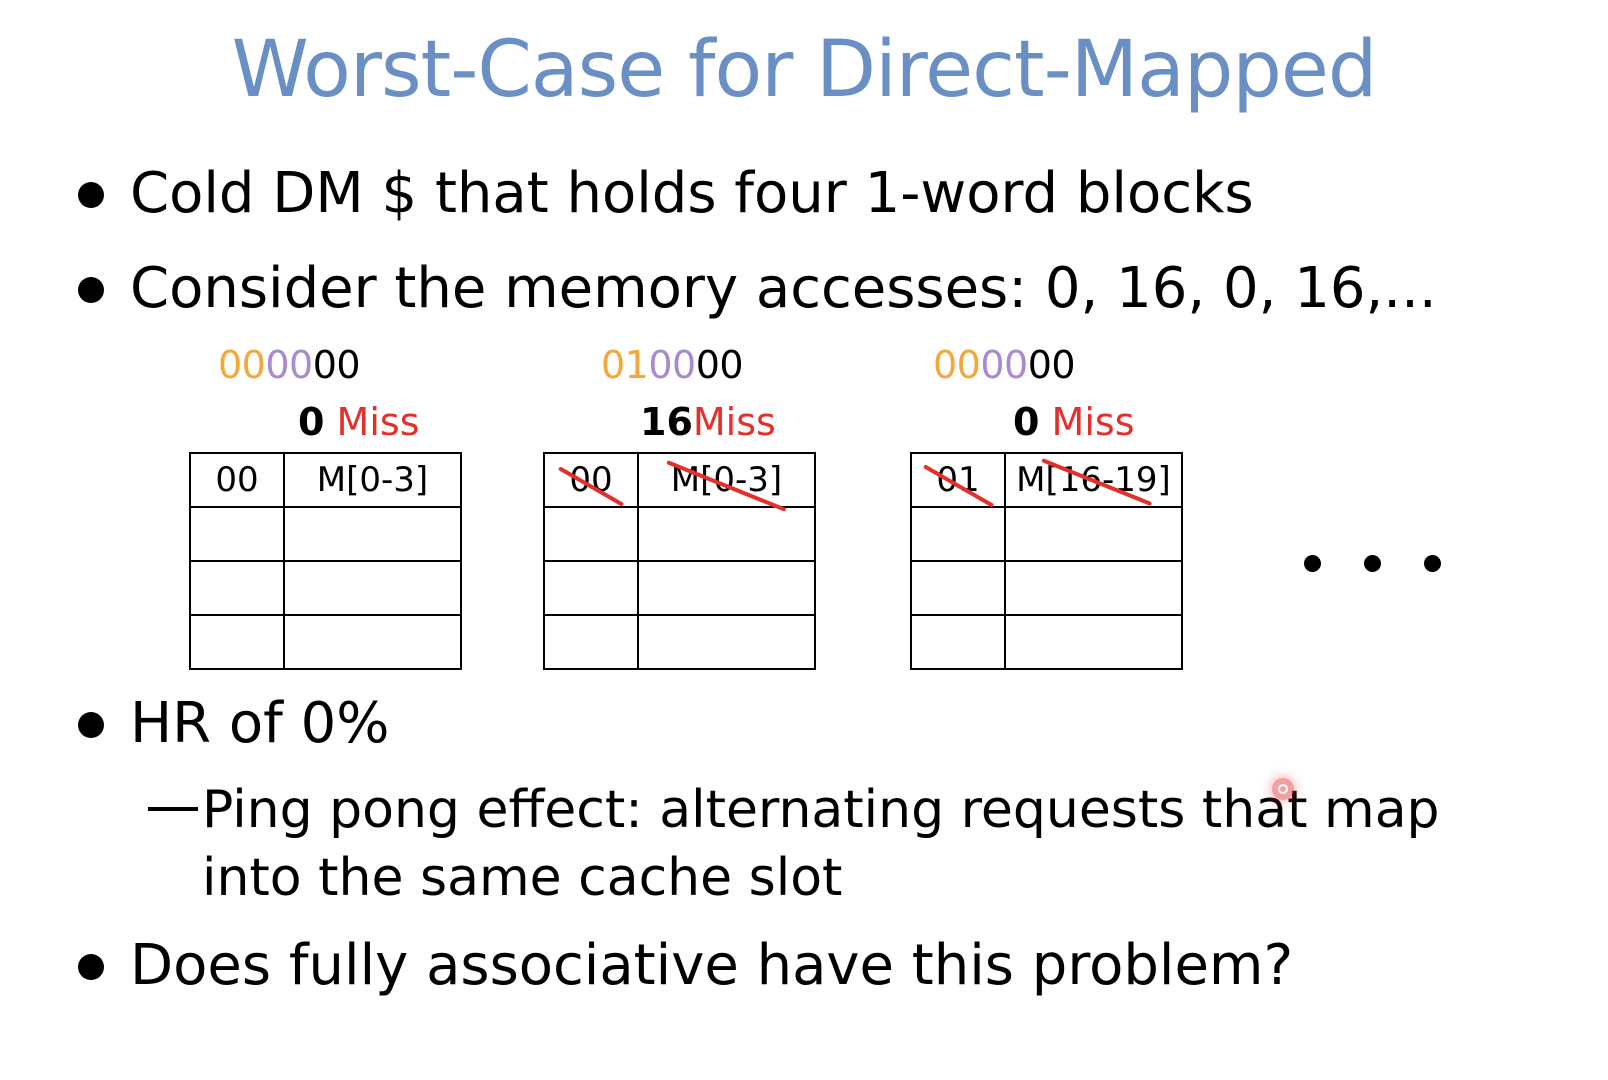 The image size is (1608, 1080). I want to click on access-result-1: 16Miss, so click(708, 422).